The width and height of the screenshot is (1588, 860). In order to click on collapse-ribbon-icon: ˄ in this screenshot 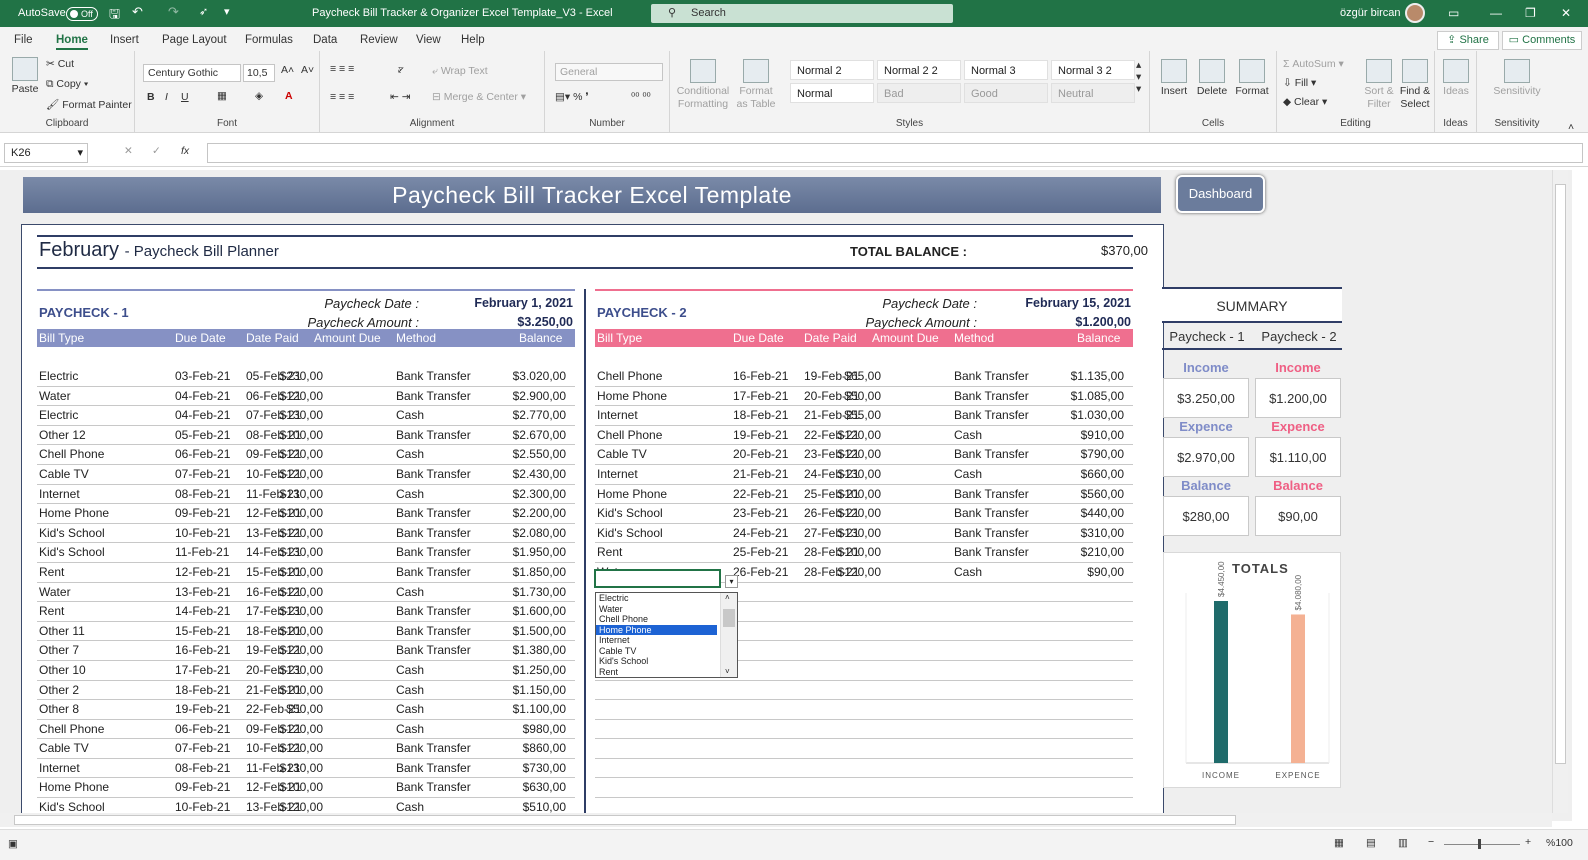, I will do `click(1571, 127)`.